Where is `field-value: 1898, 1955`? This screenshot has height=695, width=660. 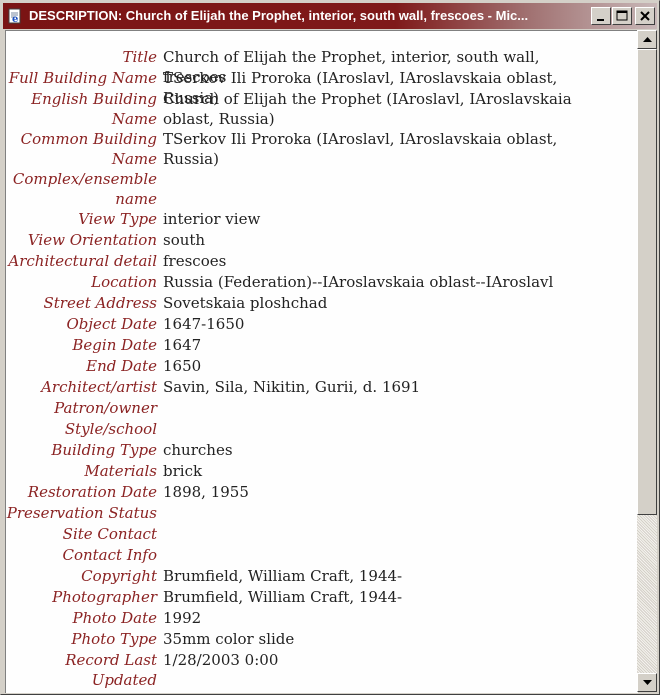 field-value: 1898, 1955 is located at coordinates (206, 492).